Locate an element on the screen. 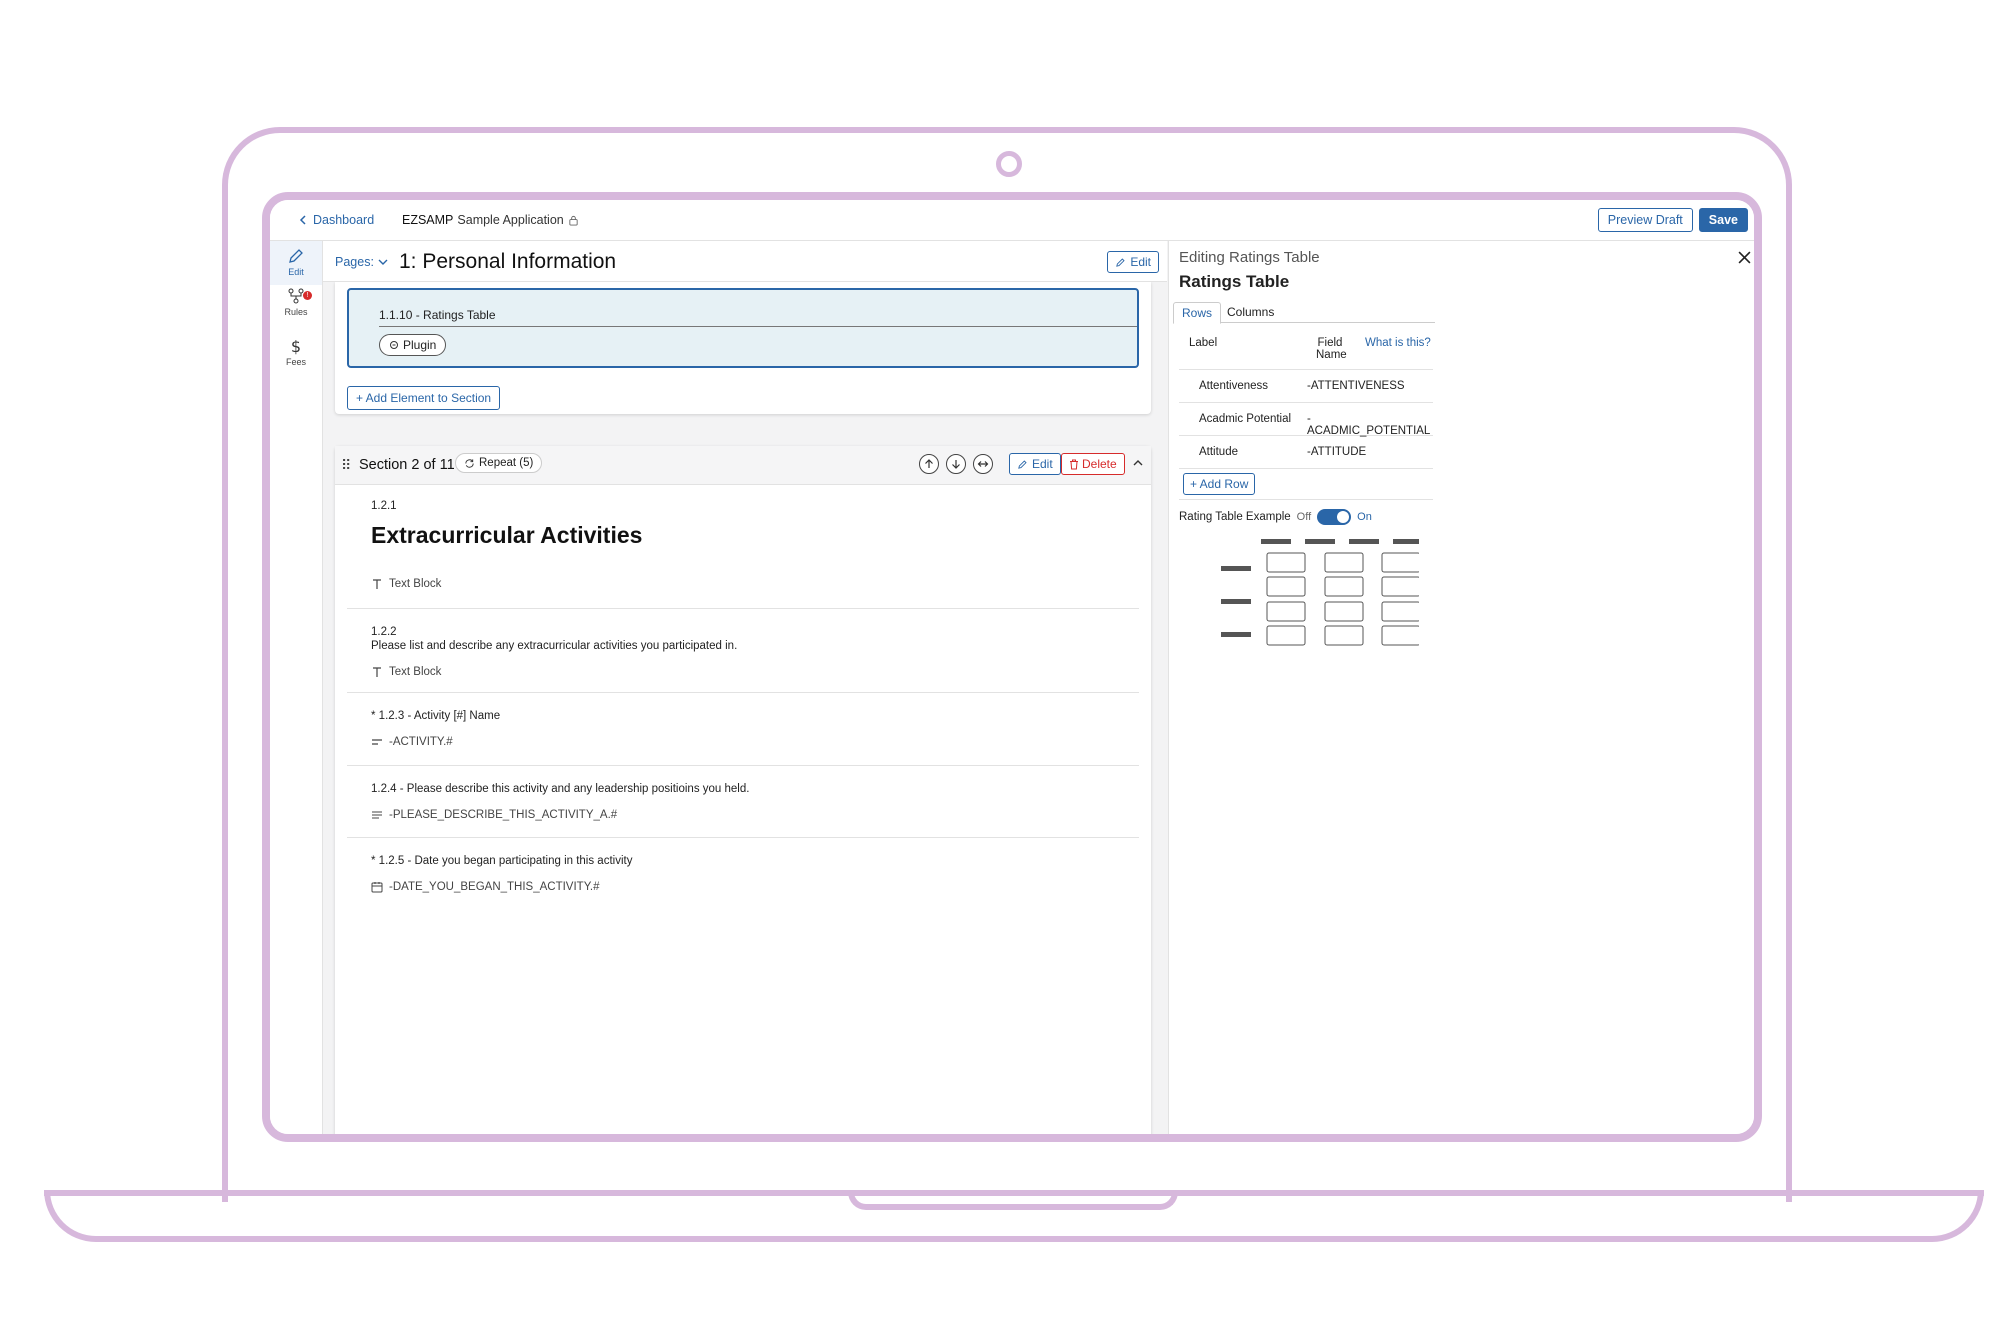  application-code: EZSAMP is located at coordinates (428, 220).